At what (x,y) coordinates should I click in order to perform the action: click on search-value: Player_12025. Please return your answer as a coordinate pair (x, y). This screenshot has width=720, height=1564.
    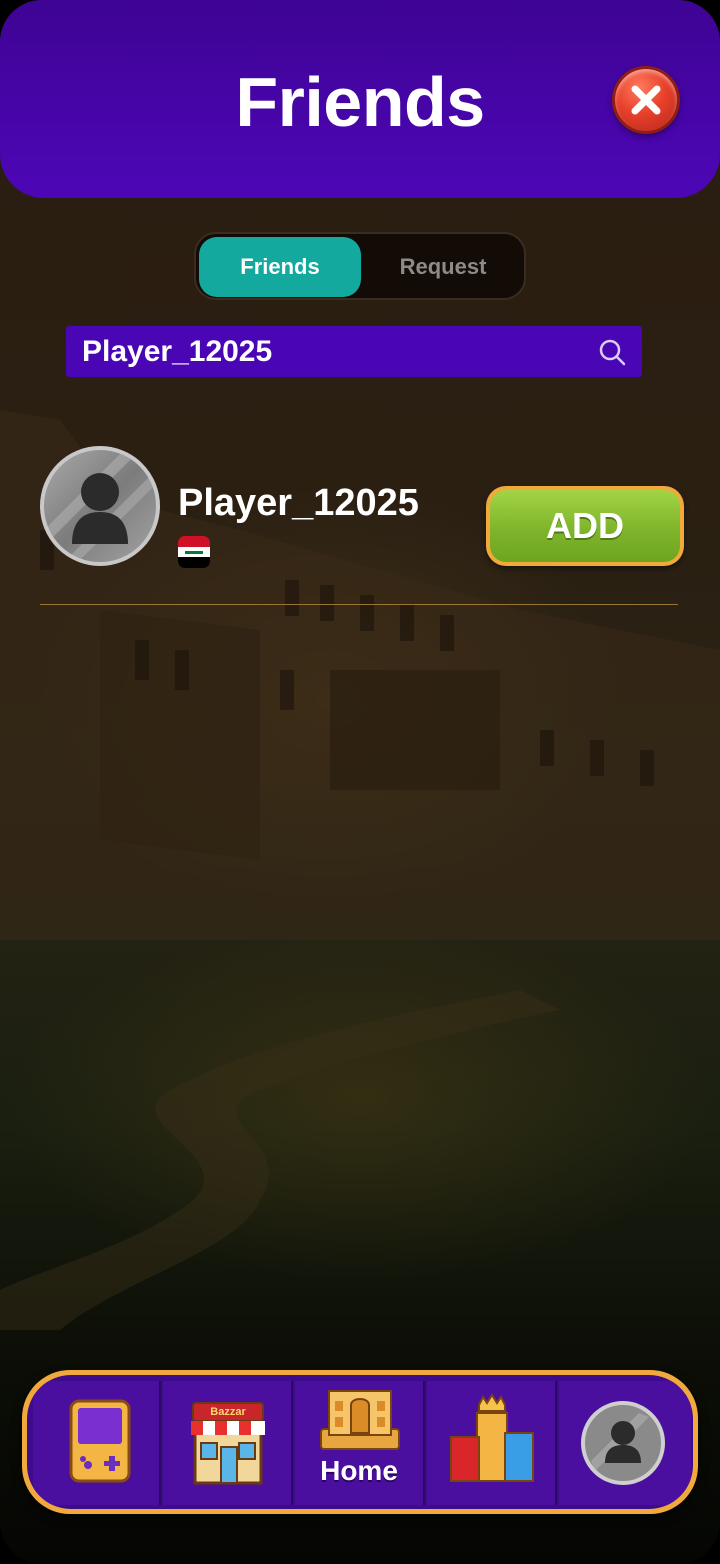
    Looking at the image, I should click on (177, 351).